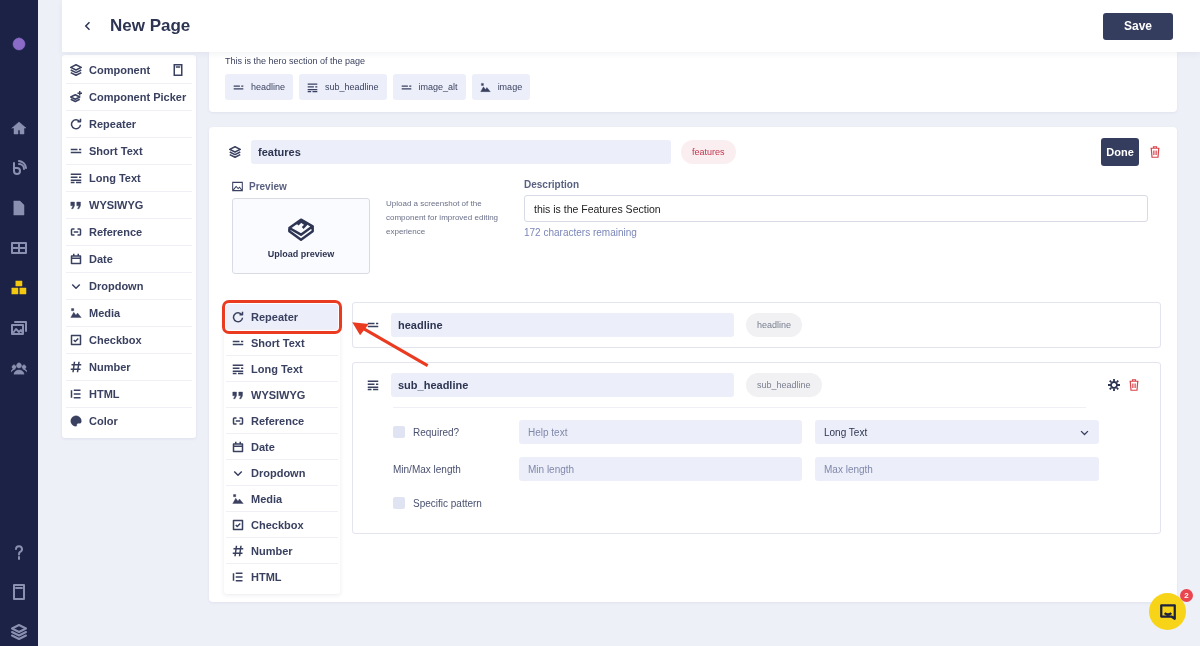  Describe the element at coordinates (129, 340) in the screenshot. I see `palette-item: Checkbox` at that location.